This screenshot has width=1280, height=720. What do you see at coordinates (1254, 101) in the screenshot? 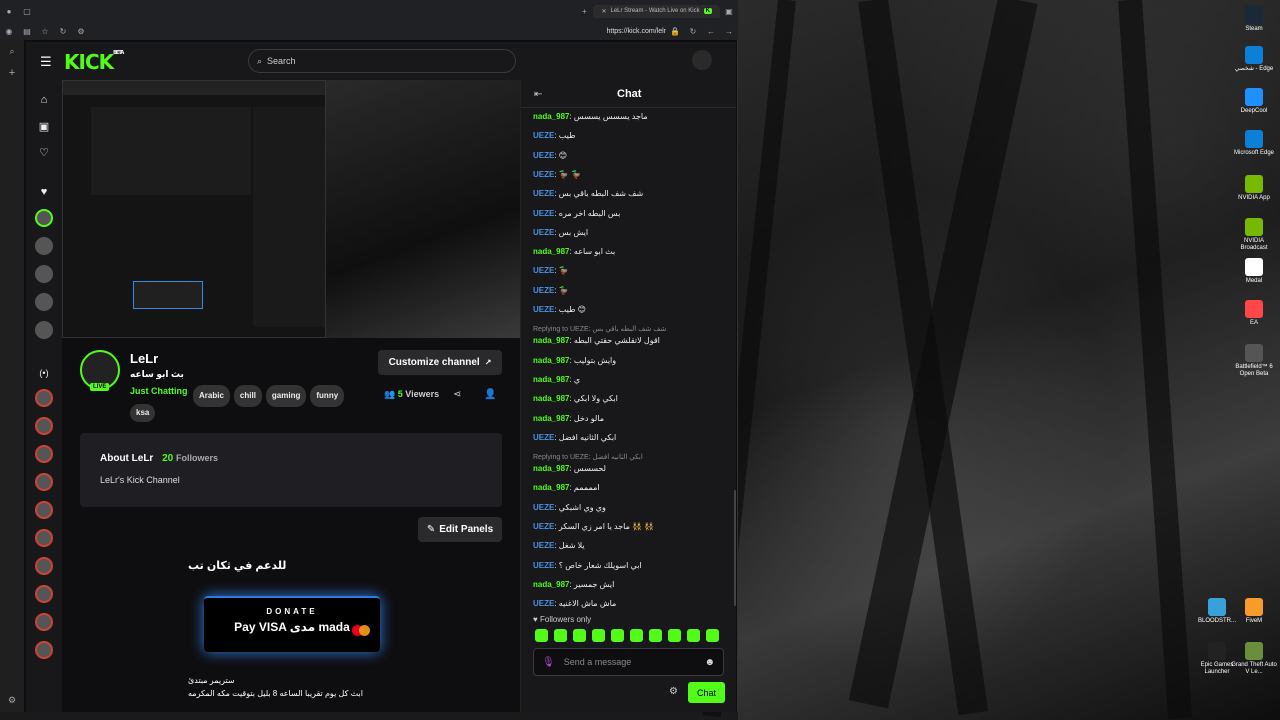
I see `desktop-shortcut: DeepCool` at bounding box center [1254, 101].